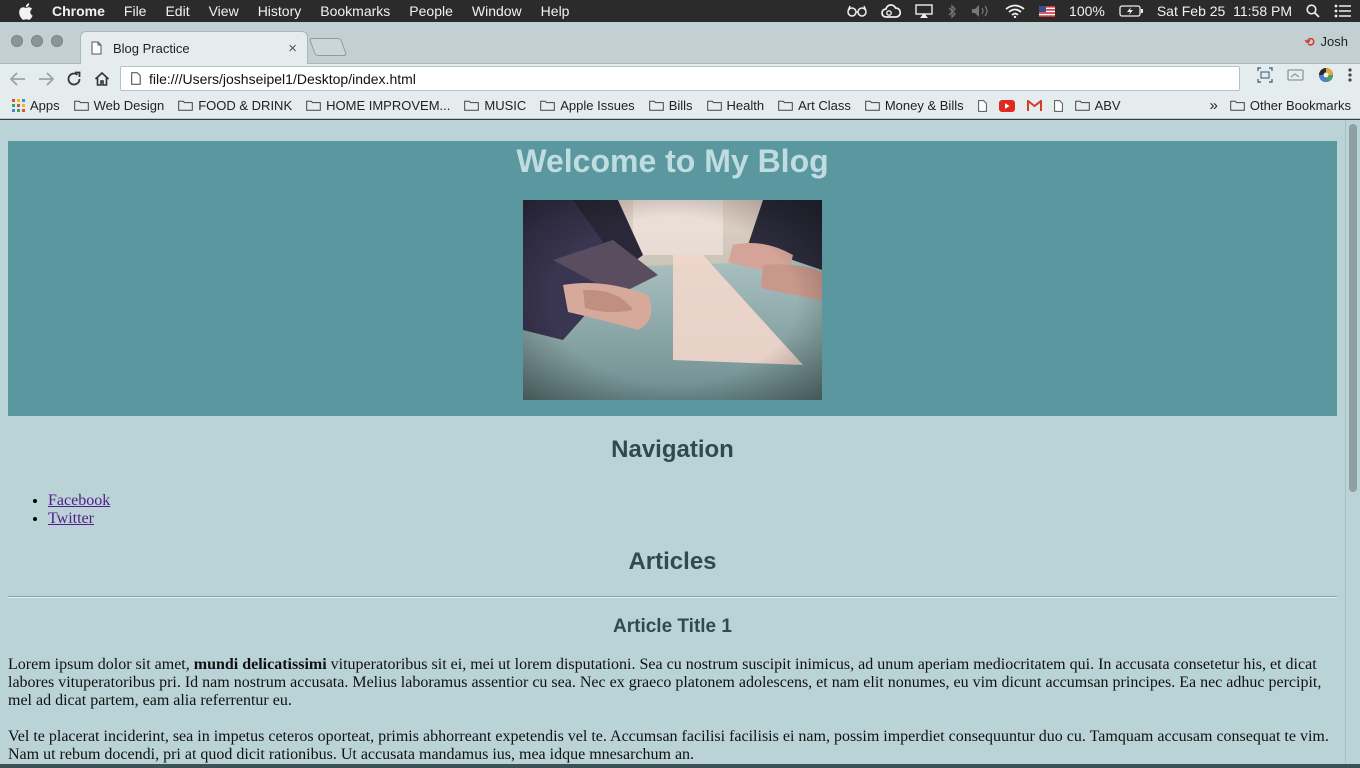  What do you see at coordinates (672, 597) in the screenshot?
I see `divider` at bounding box center [672, 597].